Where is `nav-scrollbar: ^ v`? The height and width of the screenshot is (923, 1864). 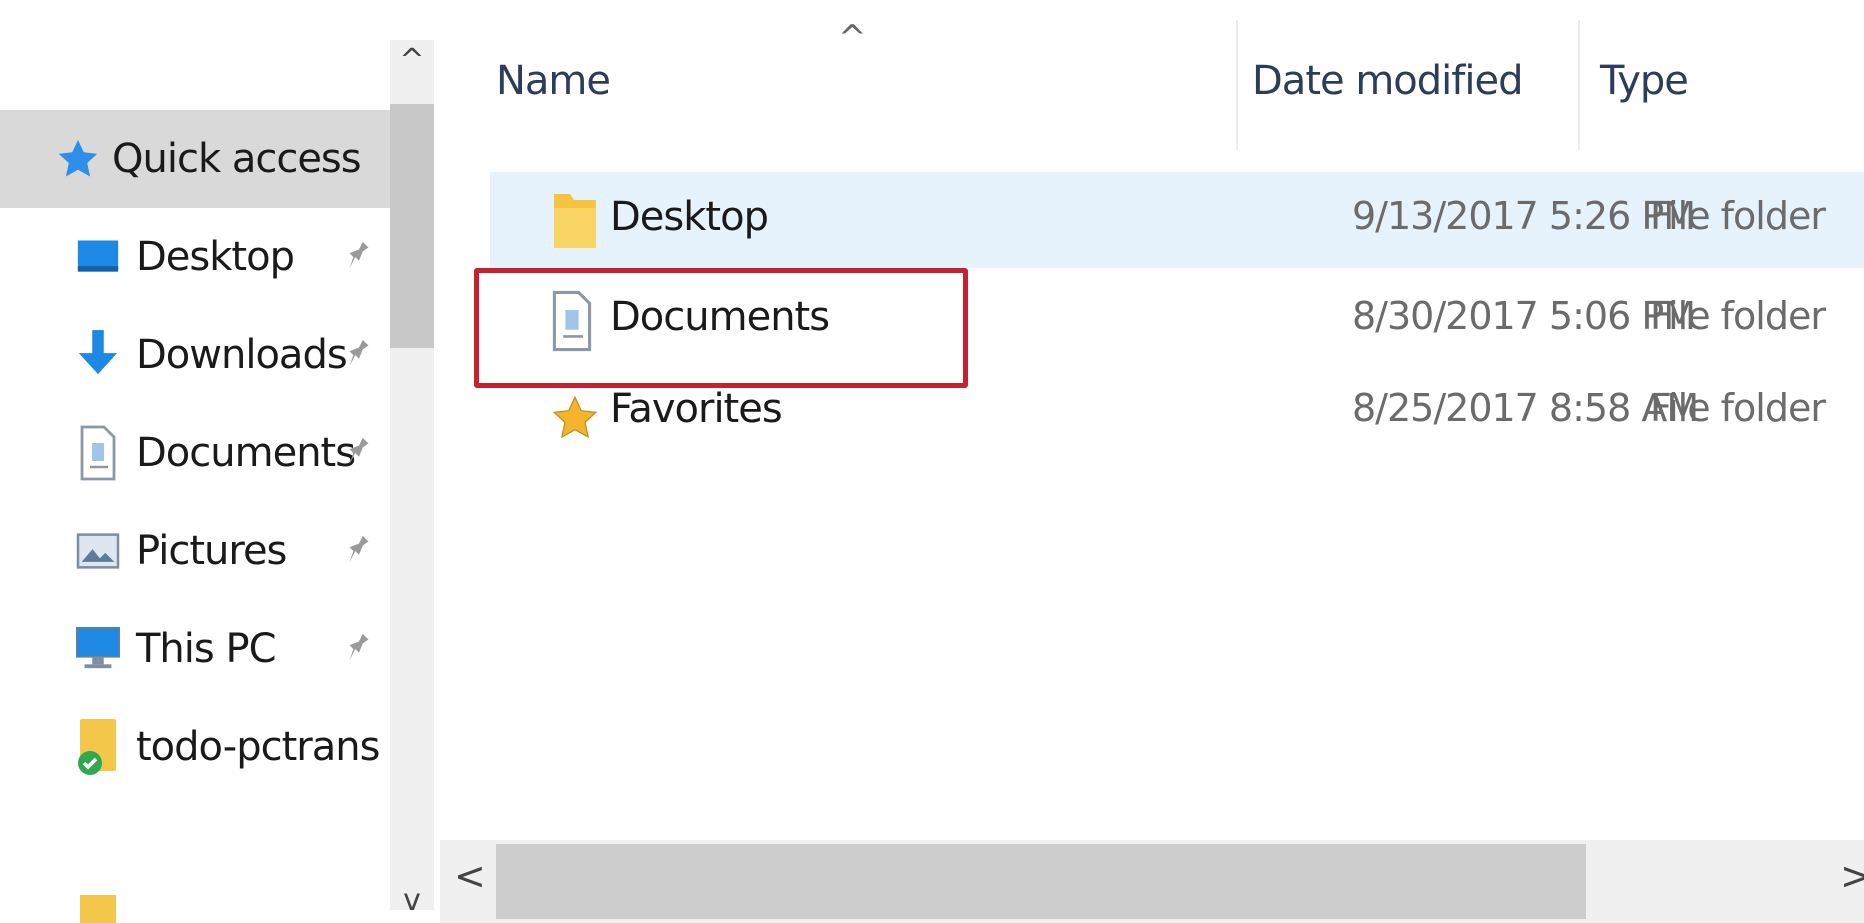
nav-scrollbar: ^ v is located at coordinates (412, 479).